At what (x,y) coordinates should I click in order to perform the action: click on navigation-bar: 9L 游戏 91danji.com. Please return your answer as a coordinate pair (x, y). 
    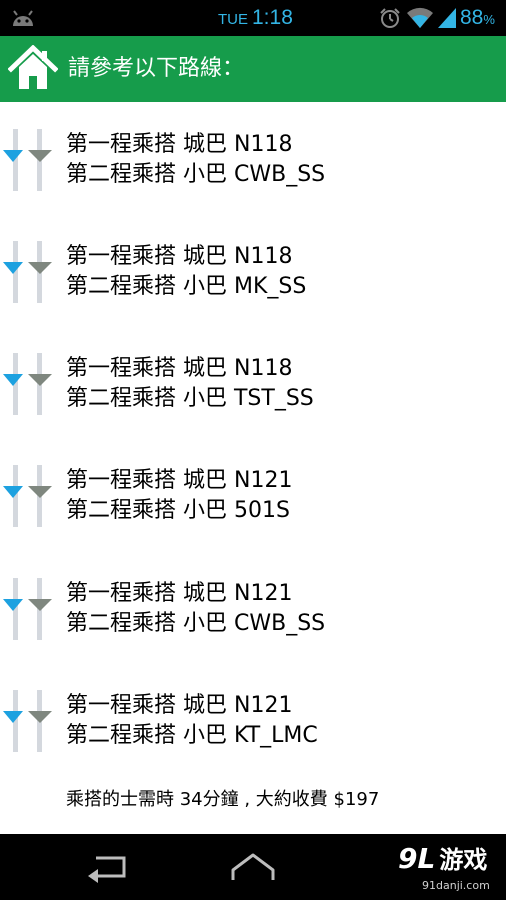
    Looking at the image, I should click on (253, 867).